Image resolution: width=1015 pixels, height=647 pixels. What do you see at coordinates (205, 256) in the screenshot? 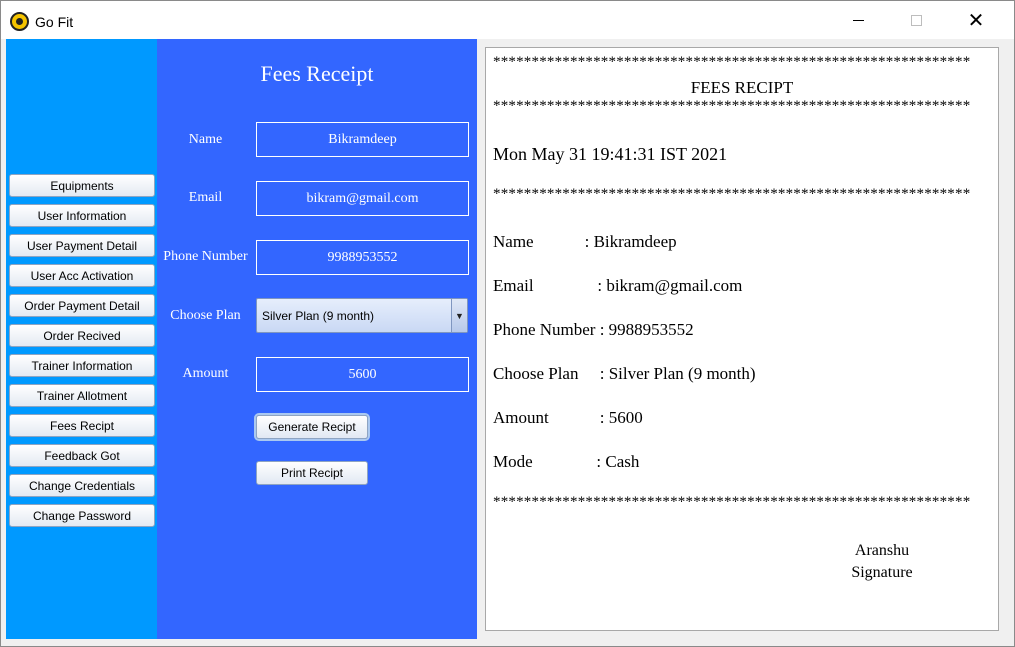
I see `phone-label: Phone Number` at bounding box center [205, 256].